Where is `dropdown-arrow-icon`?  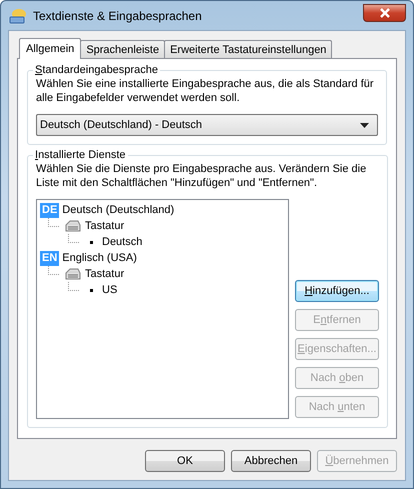 dropdown-arrow-icon is located at coordinates (364, 125).